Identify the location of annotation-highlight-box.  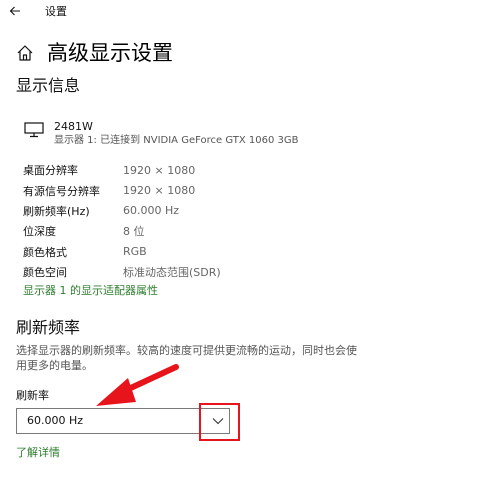
(219, 422).